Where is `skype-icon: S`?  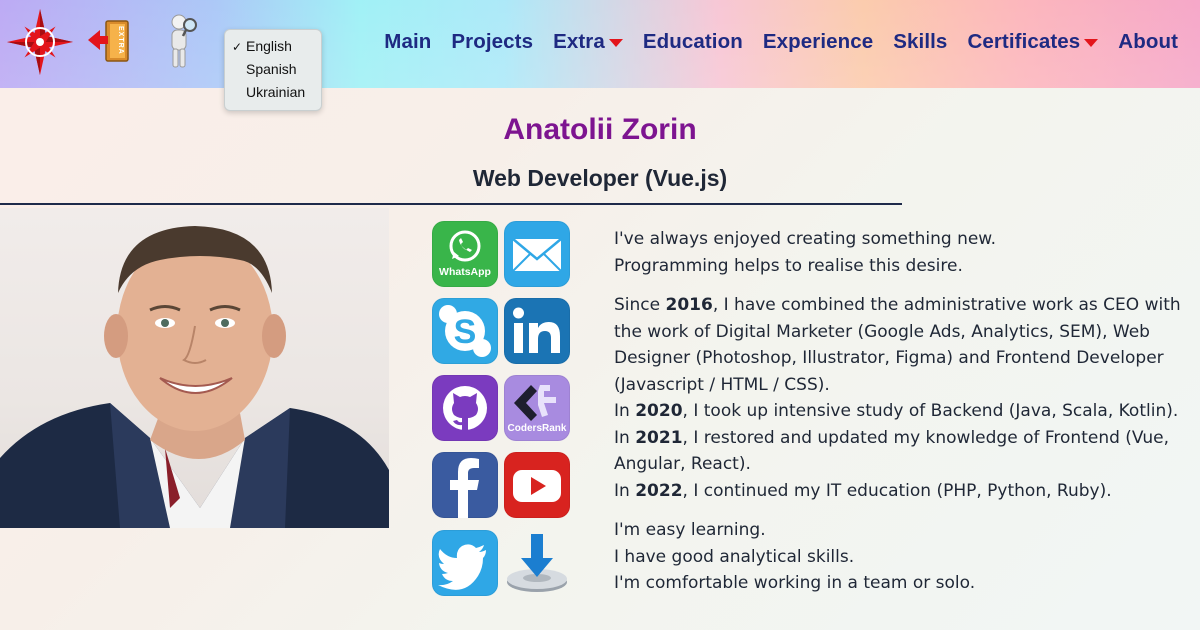
skype-icon: S is located at coordinates (465, 331).